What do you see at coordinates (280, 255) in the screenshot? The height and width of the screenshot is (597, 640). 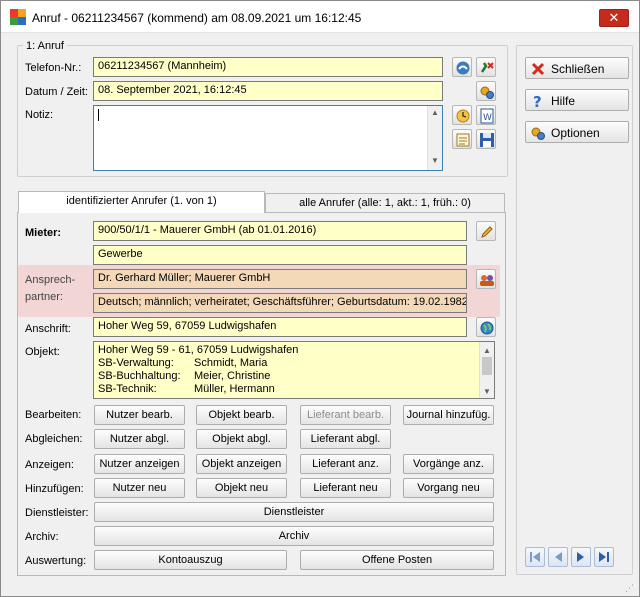 I see `tenant-type-field: Gewerbe` at bounding box center [280, 255].